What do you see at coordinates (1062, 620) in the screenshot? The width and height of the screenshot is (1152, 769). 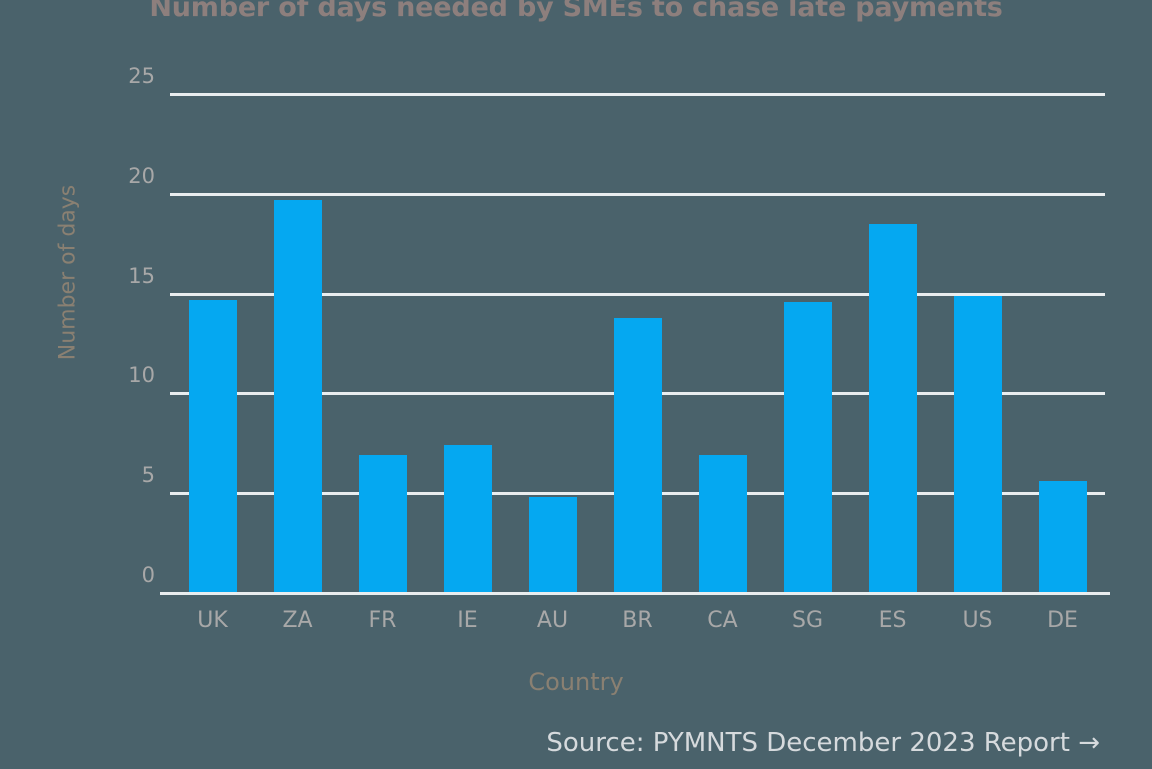 I see `x-axis-tick-label: DE` at bounding box center [1062, 620].